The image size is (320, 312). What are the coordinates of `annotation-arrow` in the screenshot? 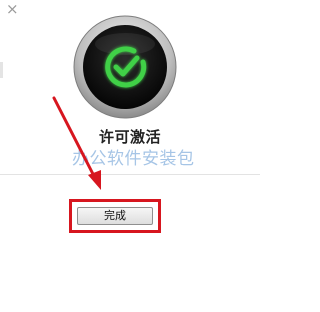 It's located at (76, 143).